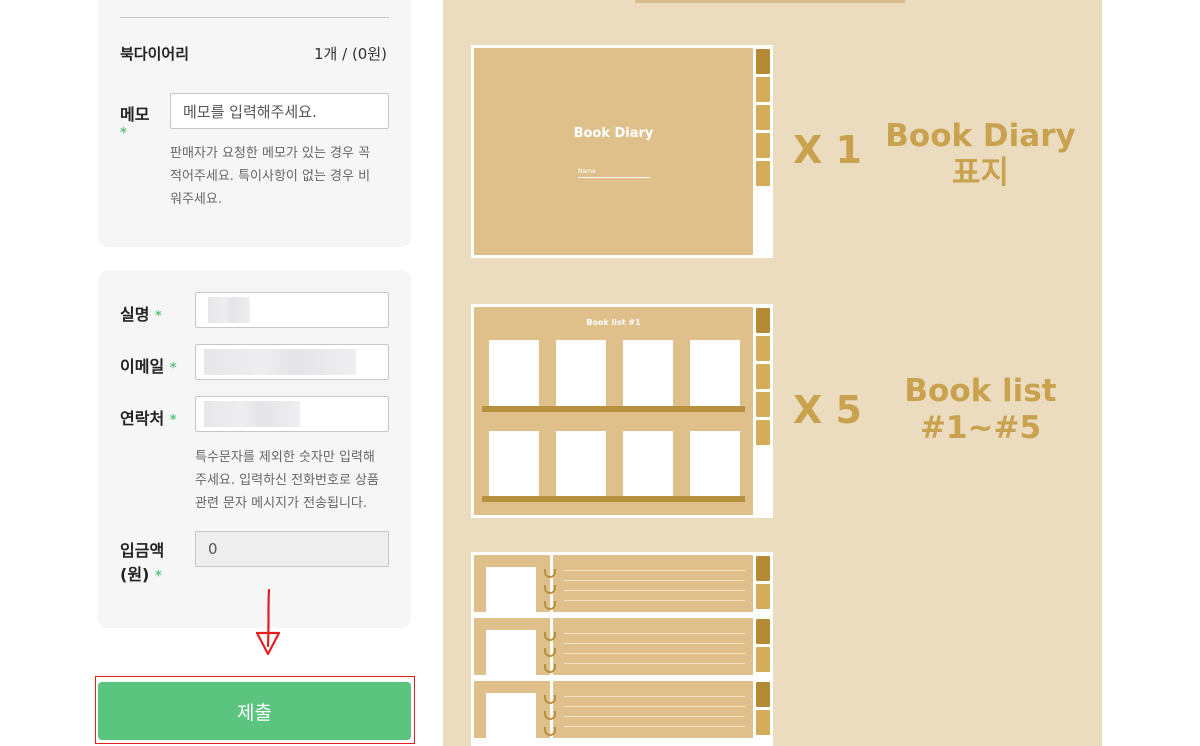  What do you see at coordinates (123, 133) in the screenshot?
I see `memo-required-mark: *` at bounding box center [123, 133].